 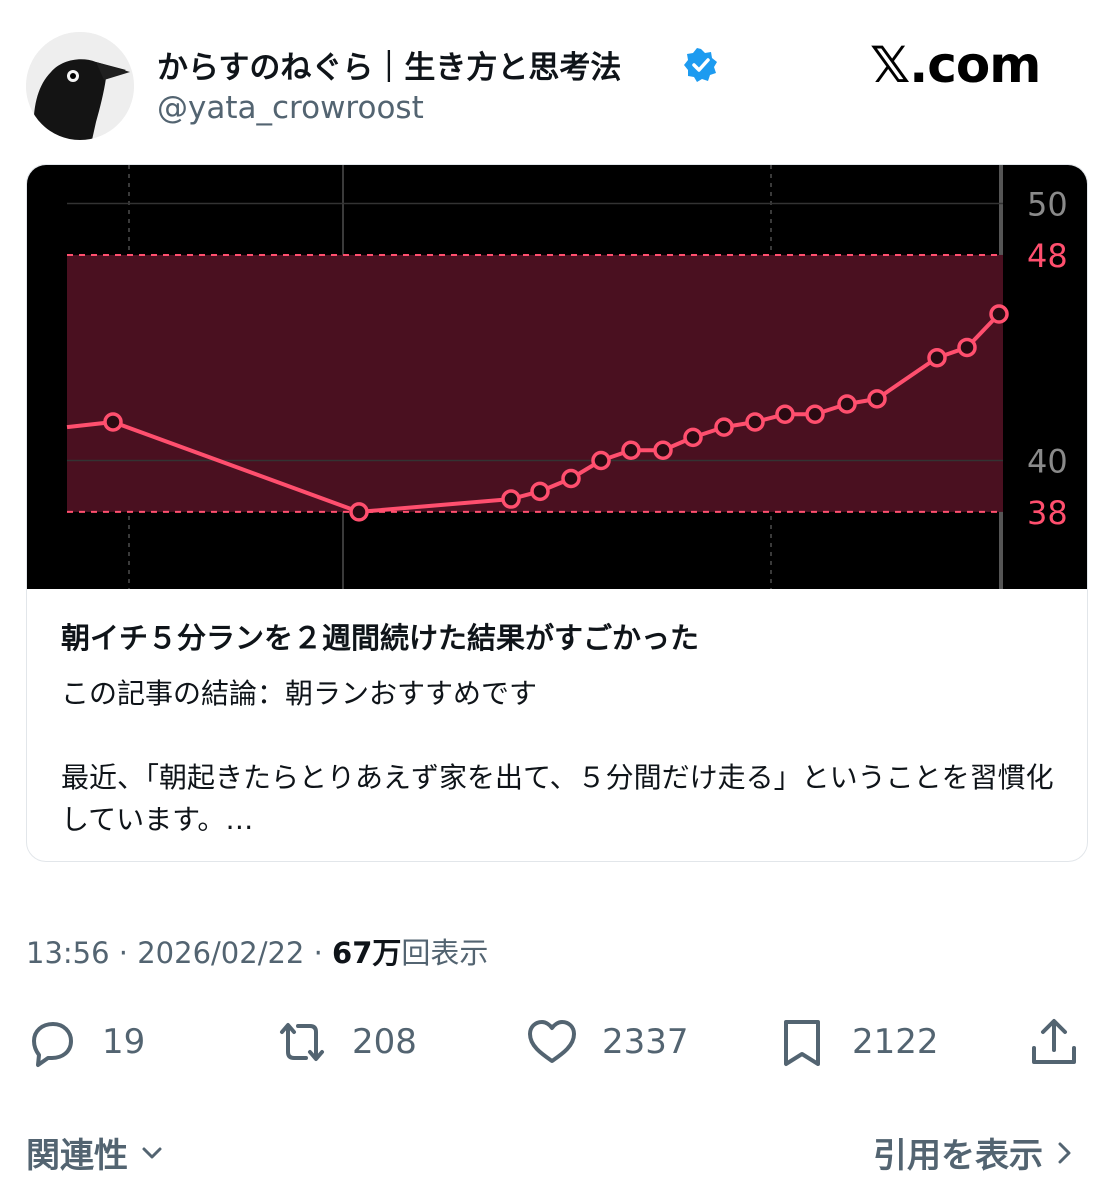 I want to click on share-button, so click(x=1054, y=1042).